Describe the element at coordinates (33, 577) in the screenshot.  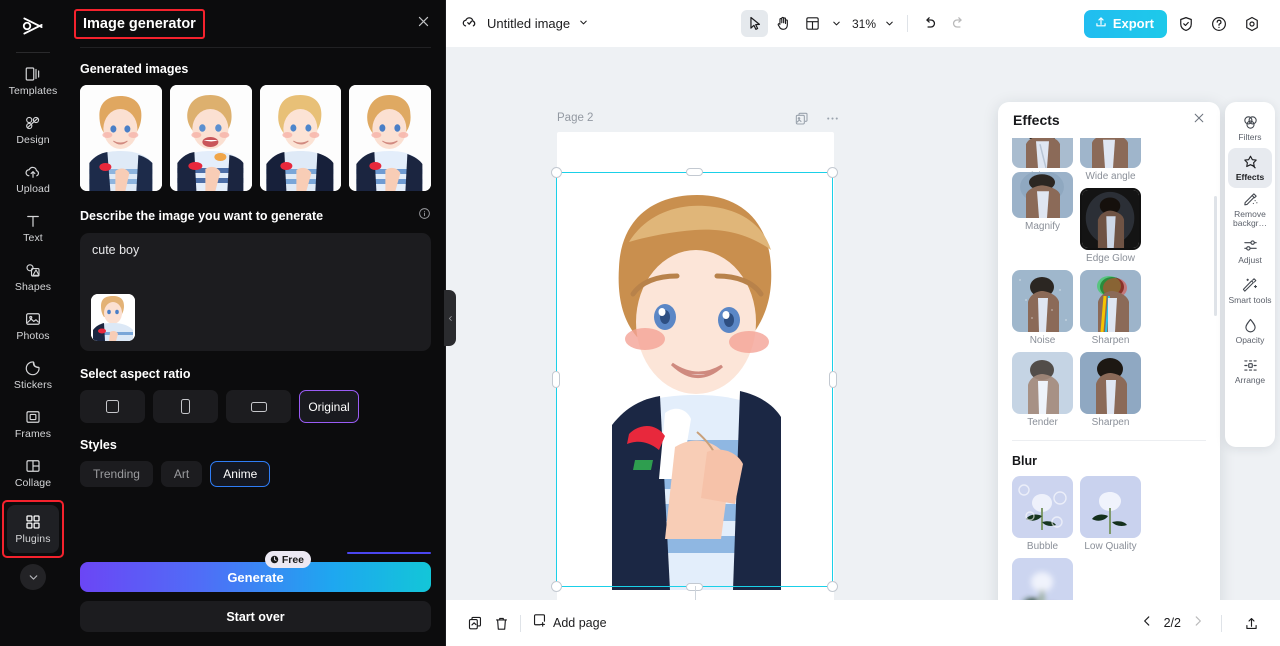
I see `sidebar-collapse-button` at that location.